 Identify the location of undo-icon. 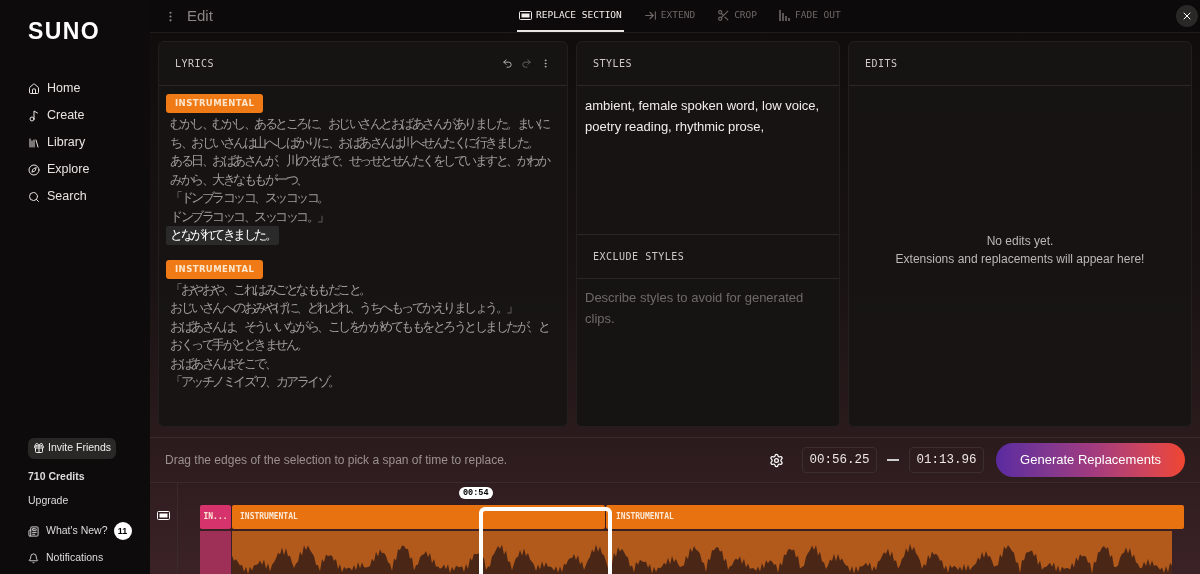
(507, 63).